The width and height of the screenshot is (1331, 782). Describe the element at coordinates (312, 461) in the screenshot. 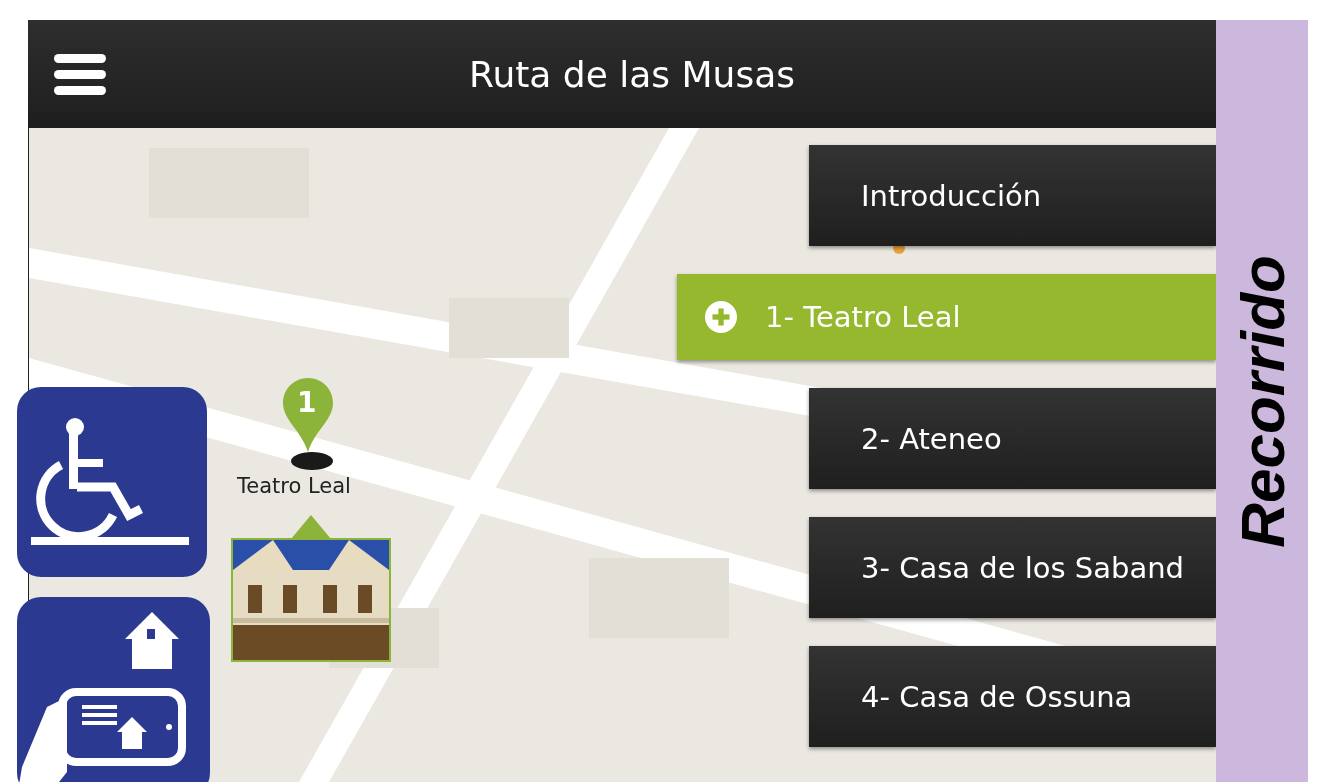

I see `pin-base-icon` at that location.